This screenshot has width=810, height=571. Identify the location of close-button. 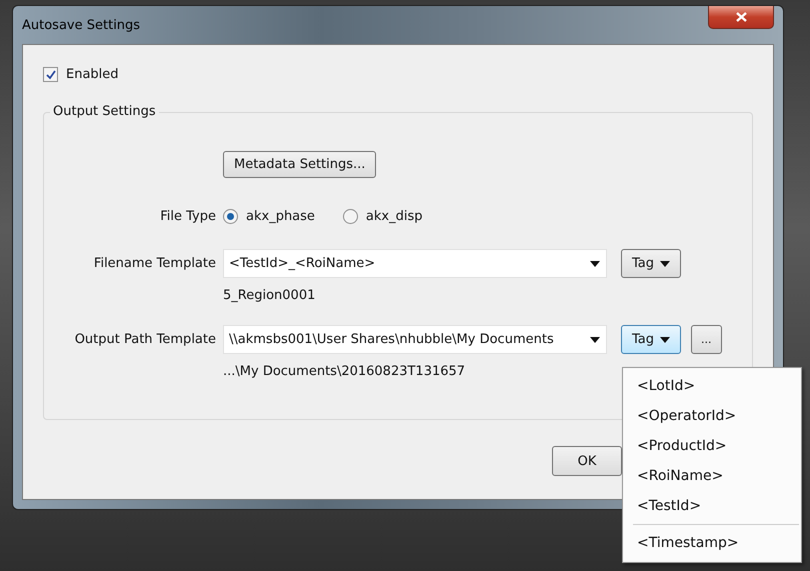
(741, 17).